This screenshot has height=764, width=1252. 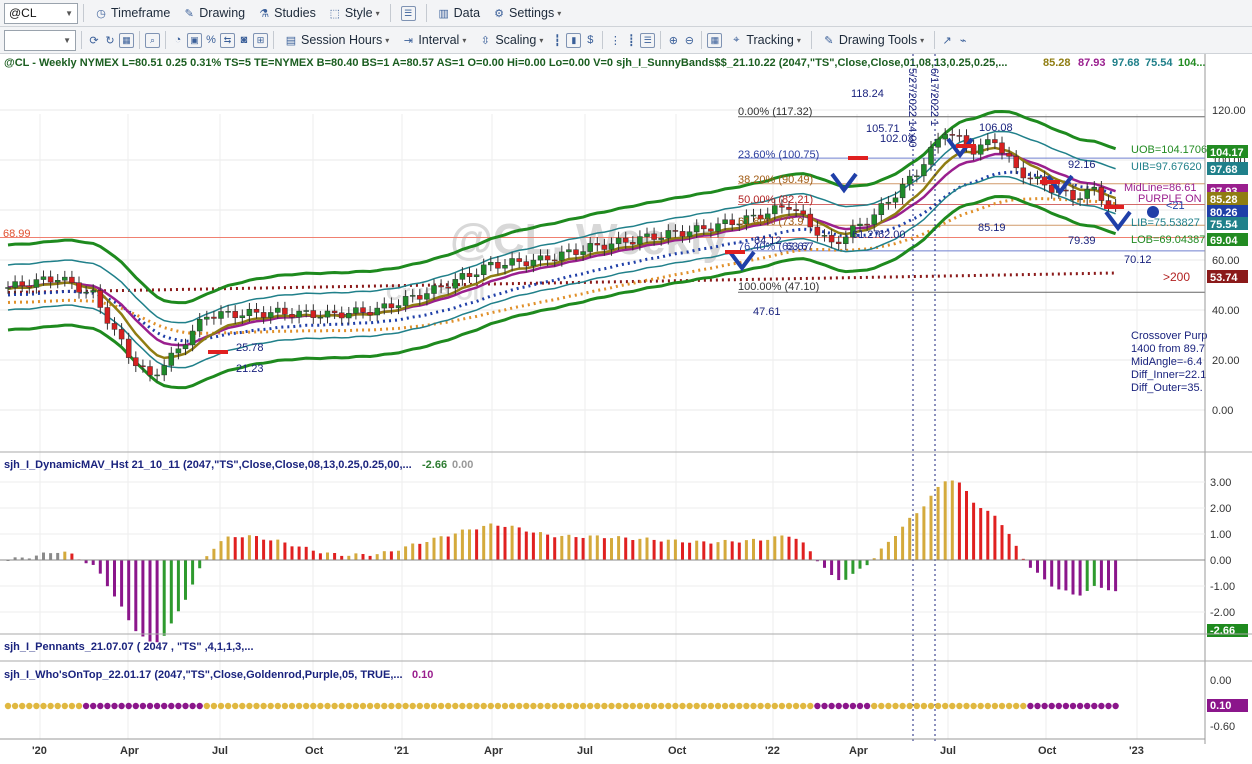 What do you see at coordinates (963, 40) in the screenshot?
I see `activity-icon: ⌁` at bounding box center [963, 40].